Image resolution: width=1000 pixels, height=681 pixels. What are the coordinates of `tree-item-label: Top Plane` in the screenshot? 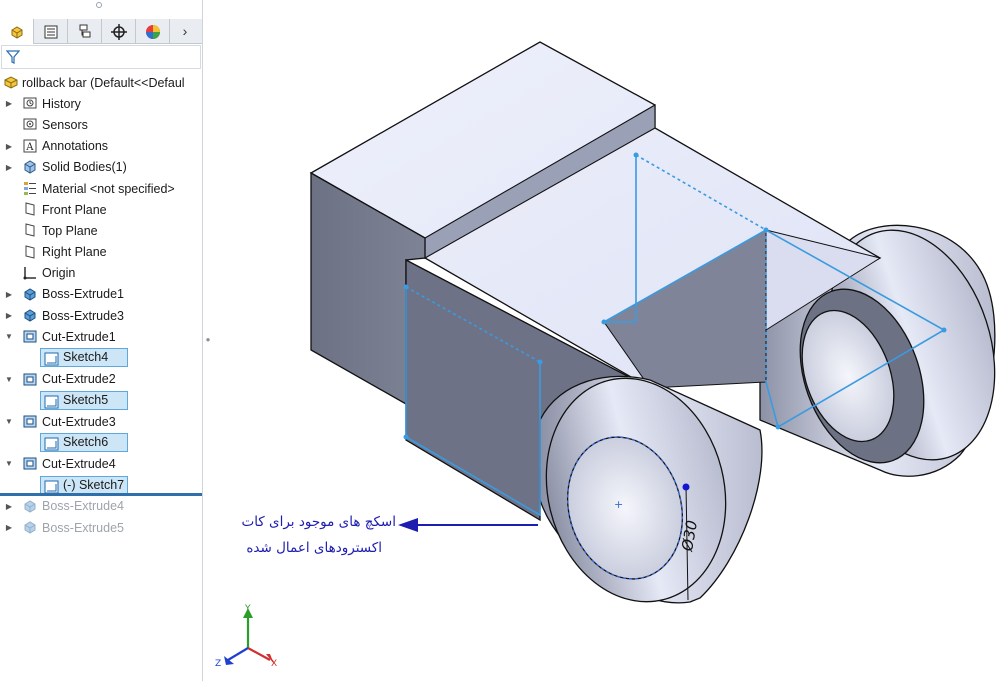 It's located at (70, 230).